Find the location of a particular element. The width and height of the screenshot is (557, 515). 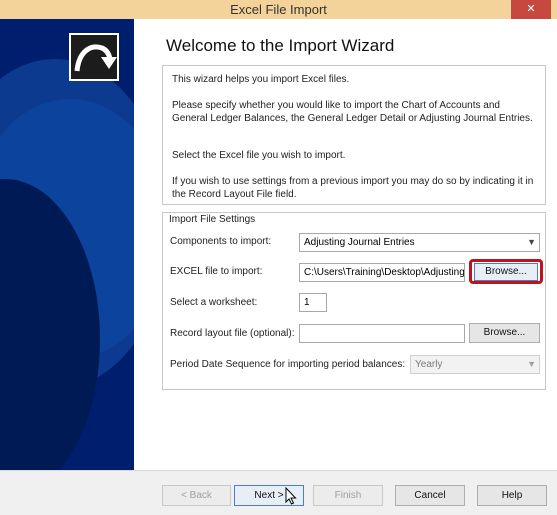

record-layout-label: Record layout file (optional): is located at coordinates (232, 333).